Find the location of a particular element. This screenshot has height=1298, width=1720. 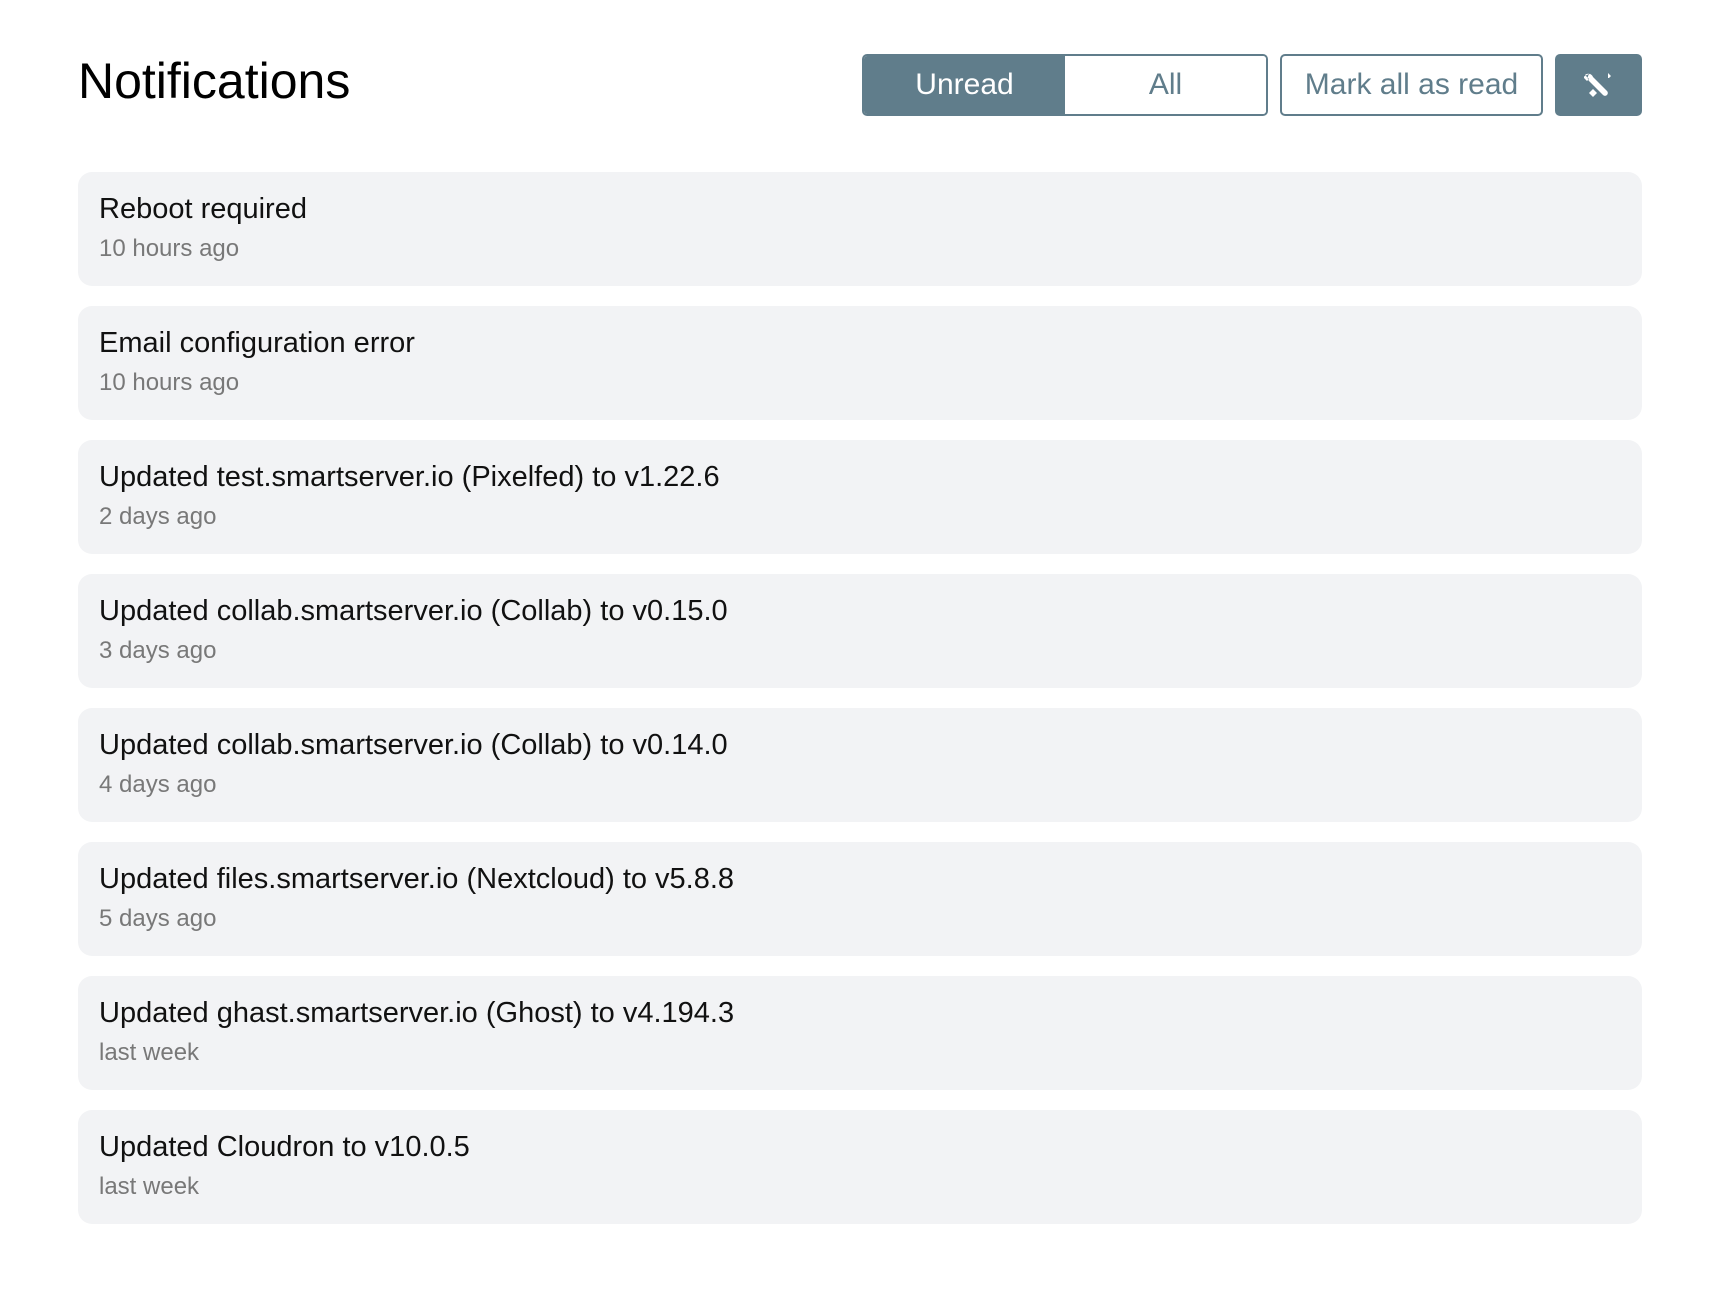

tools-icon is located at coordinates (1598, 85).